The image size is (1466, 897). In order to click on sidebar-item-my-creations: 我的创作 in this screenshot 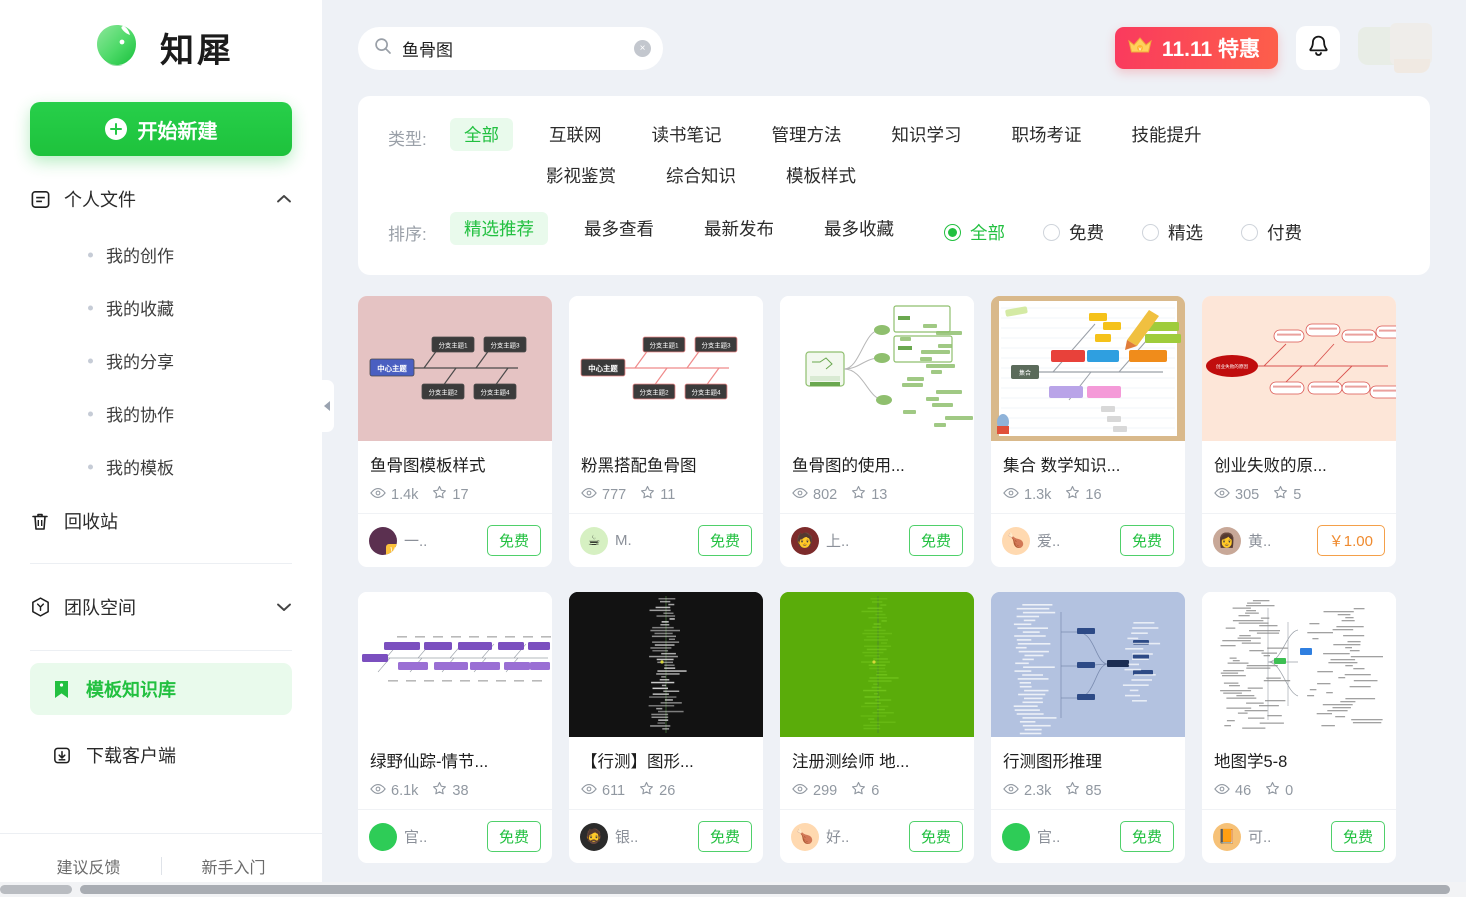, I will do `click(161, 254)`.